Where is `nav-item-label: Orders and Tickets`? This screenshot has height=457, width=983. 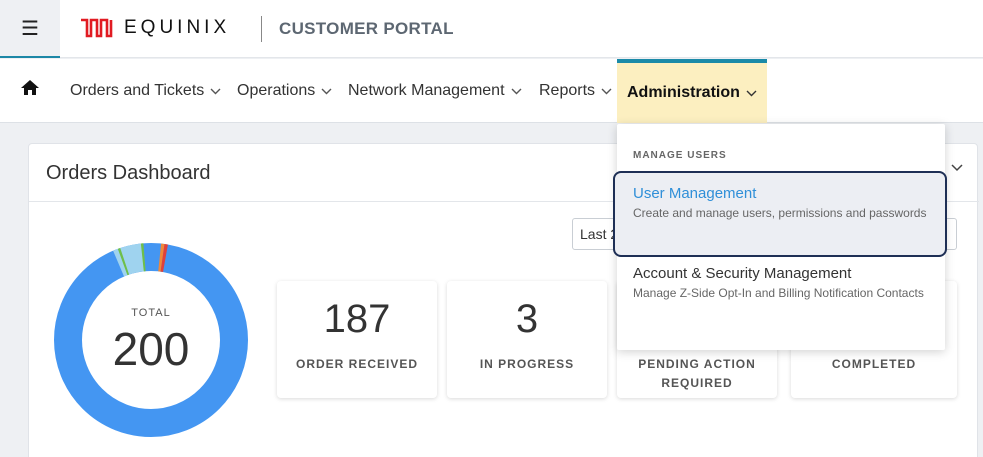
nav-item-label: Orders and Tickets is located at coordinates (137, 90).